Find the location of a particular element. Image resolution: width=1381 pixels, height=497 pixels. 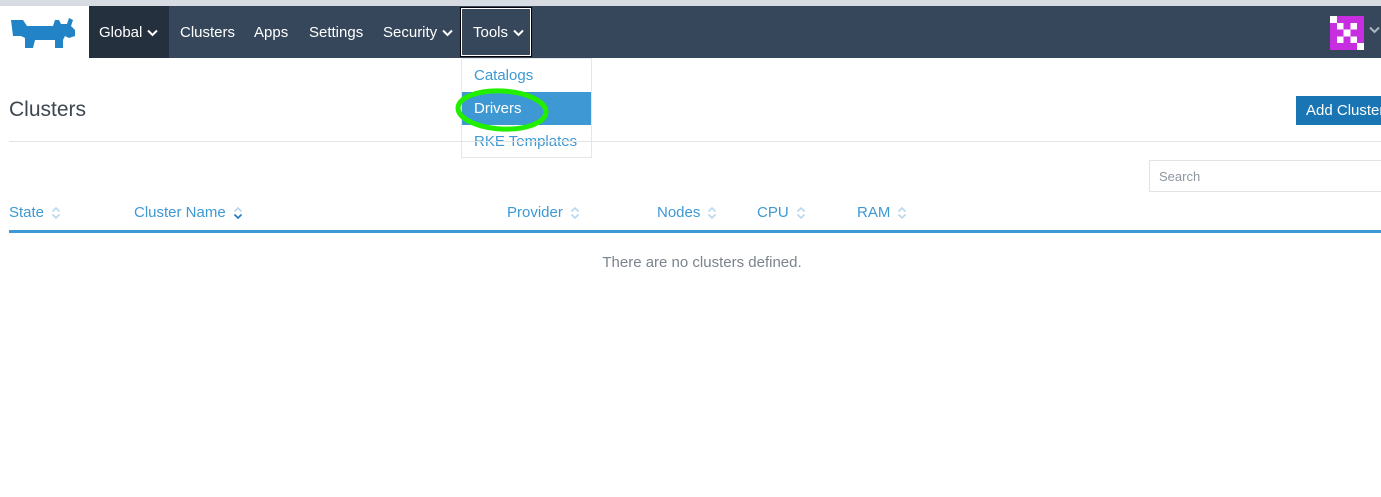

rancher-logo-icon is located at coordinates (43, 33).